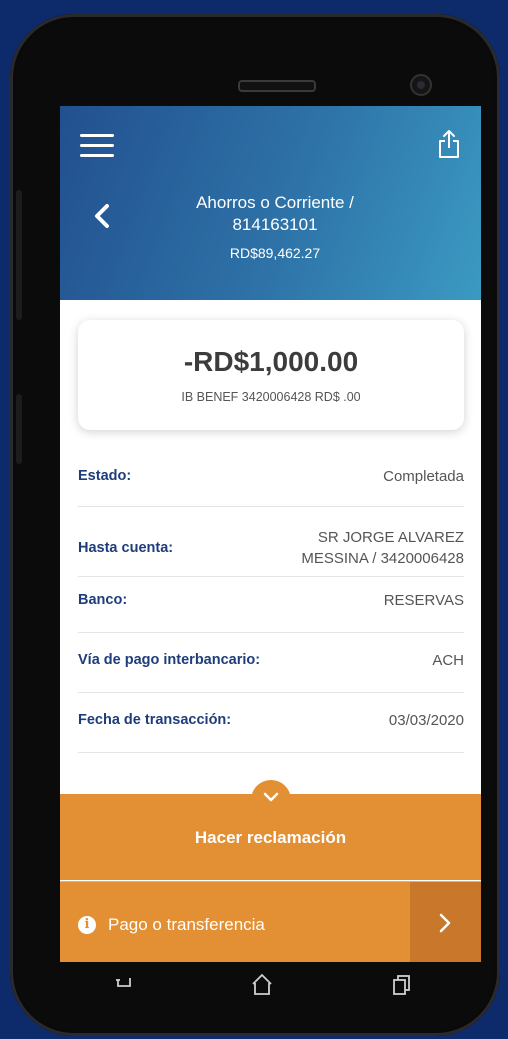 Image resolution: width=508 pixels, height=1039 pixels. What do you see at coordinates (126, 548) in the screenshot?
I see `detail-label: Hasta cuenta:` at bounding box center [126, 548].